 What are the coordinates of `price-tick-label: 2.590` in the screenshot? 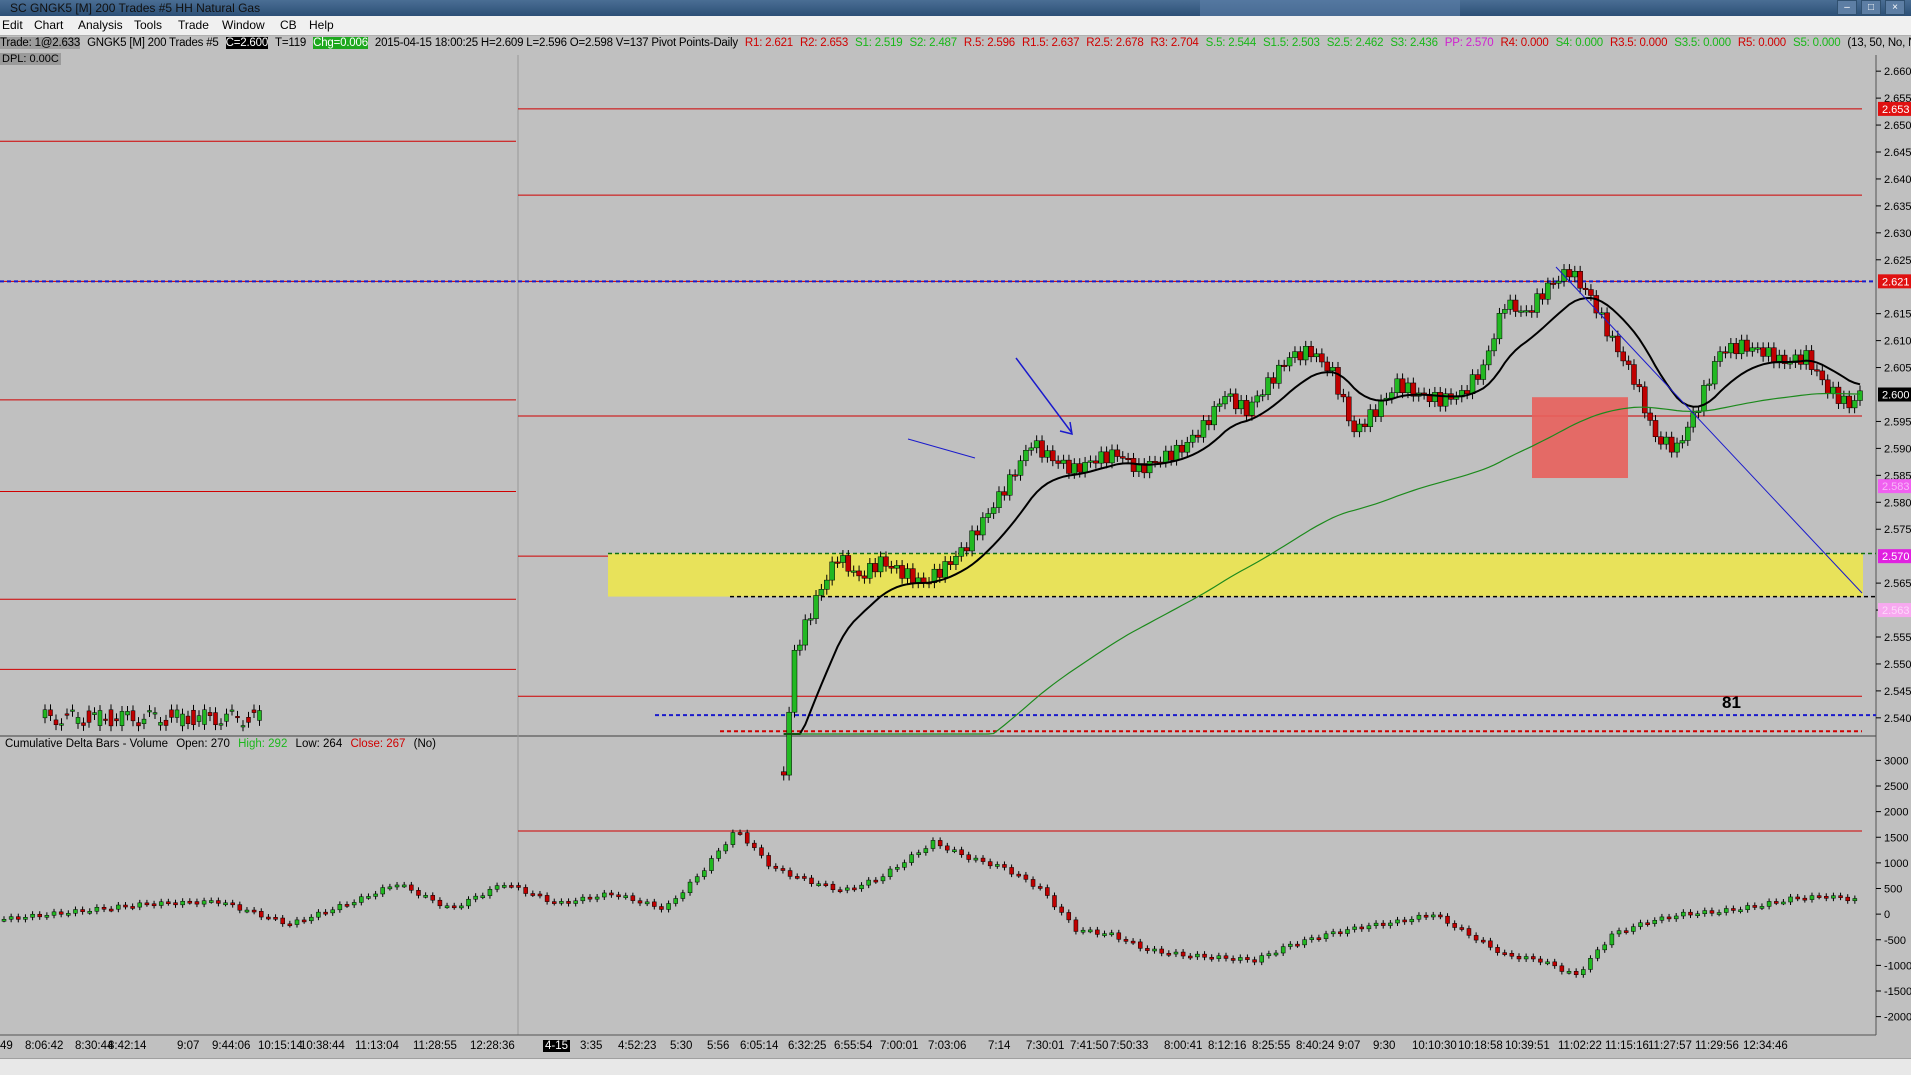 It's located at (1897, 449).